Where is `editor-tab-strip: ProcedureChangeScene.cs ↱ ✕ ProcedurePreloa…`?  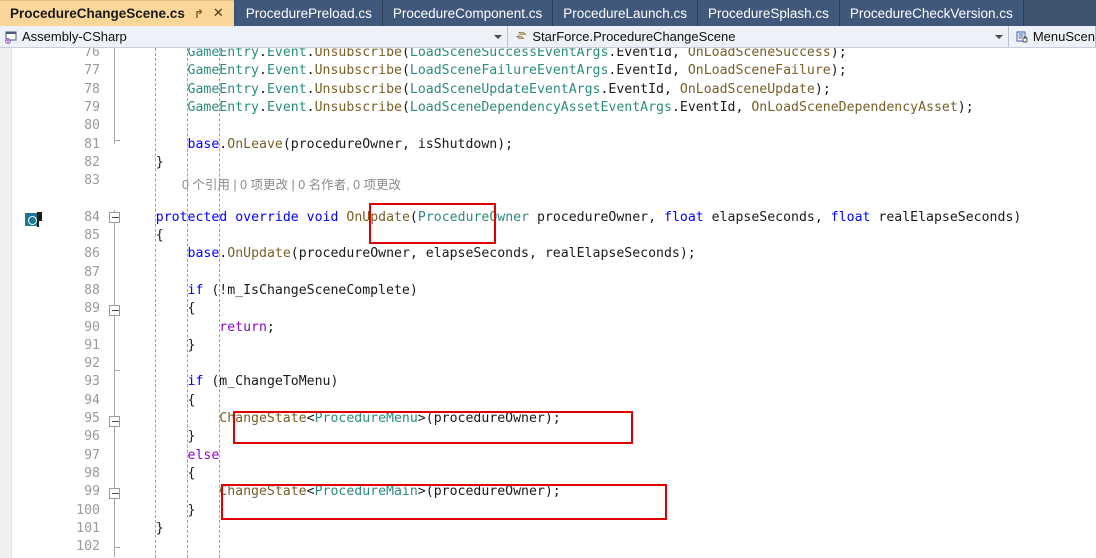
editor-tab-strip: ProcedureChangeScene.cs ↱ ✕ ProcedurePreloa… is located at coordinates (548, 13).